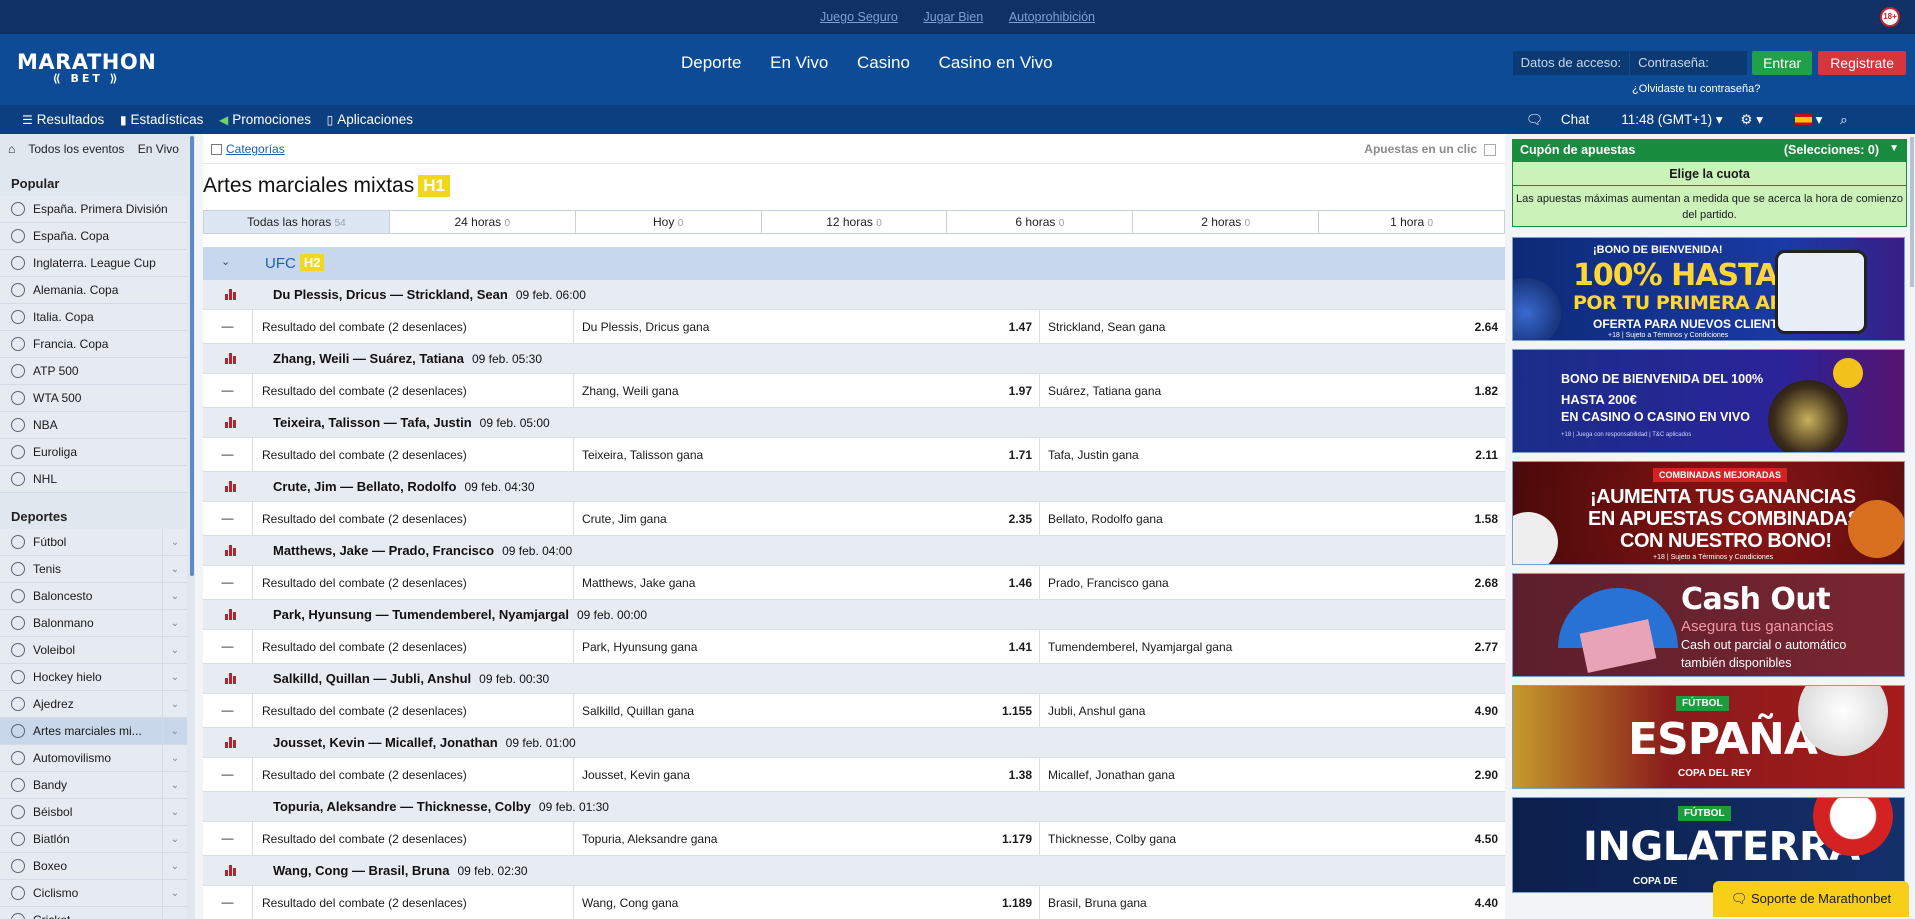  I want to click on sidebar-item-voleibol: Voleibol ⌄, so click(93, 650).